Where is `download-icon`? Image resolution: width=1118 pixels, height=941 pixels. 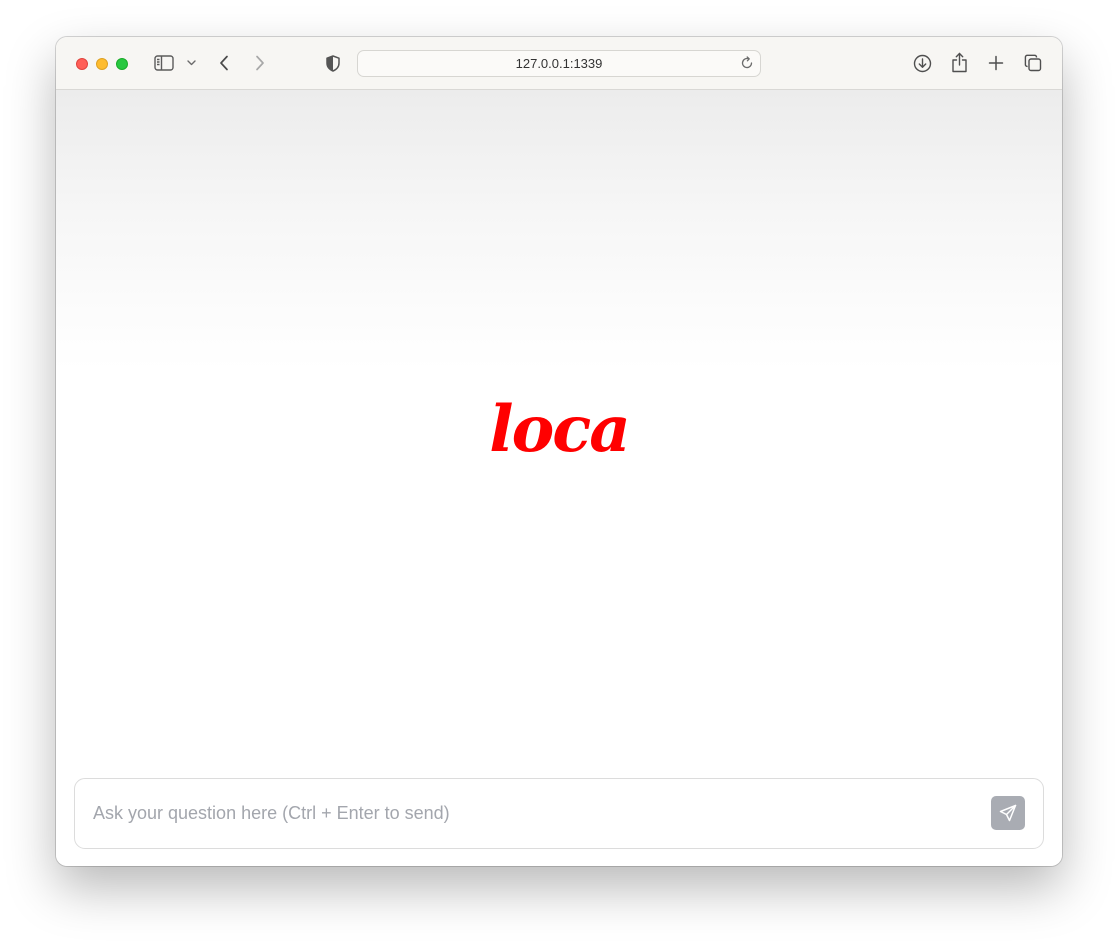 download-icon is located at coordinates (922, 63).